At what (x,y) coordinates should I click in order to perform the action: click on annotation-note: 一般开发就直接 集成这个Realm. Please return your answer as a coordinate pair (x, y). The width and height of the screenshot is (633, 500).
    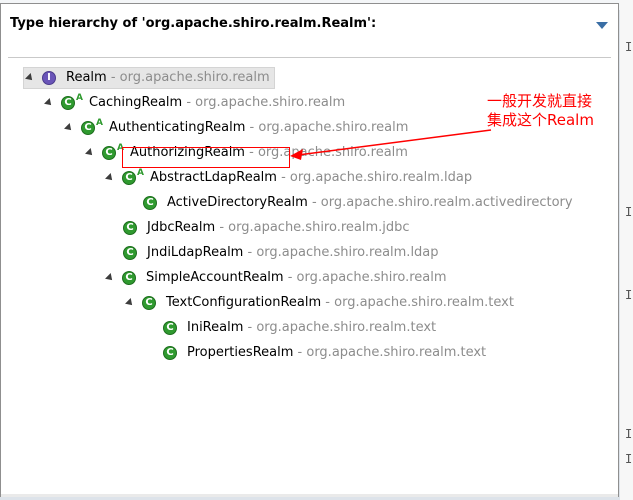
    Looking at the image, I should click on (540, 111).